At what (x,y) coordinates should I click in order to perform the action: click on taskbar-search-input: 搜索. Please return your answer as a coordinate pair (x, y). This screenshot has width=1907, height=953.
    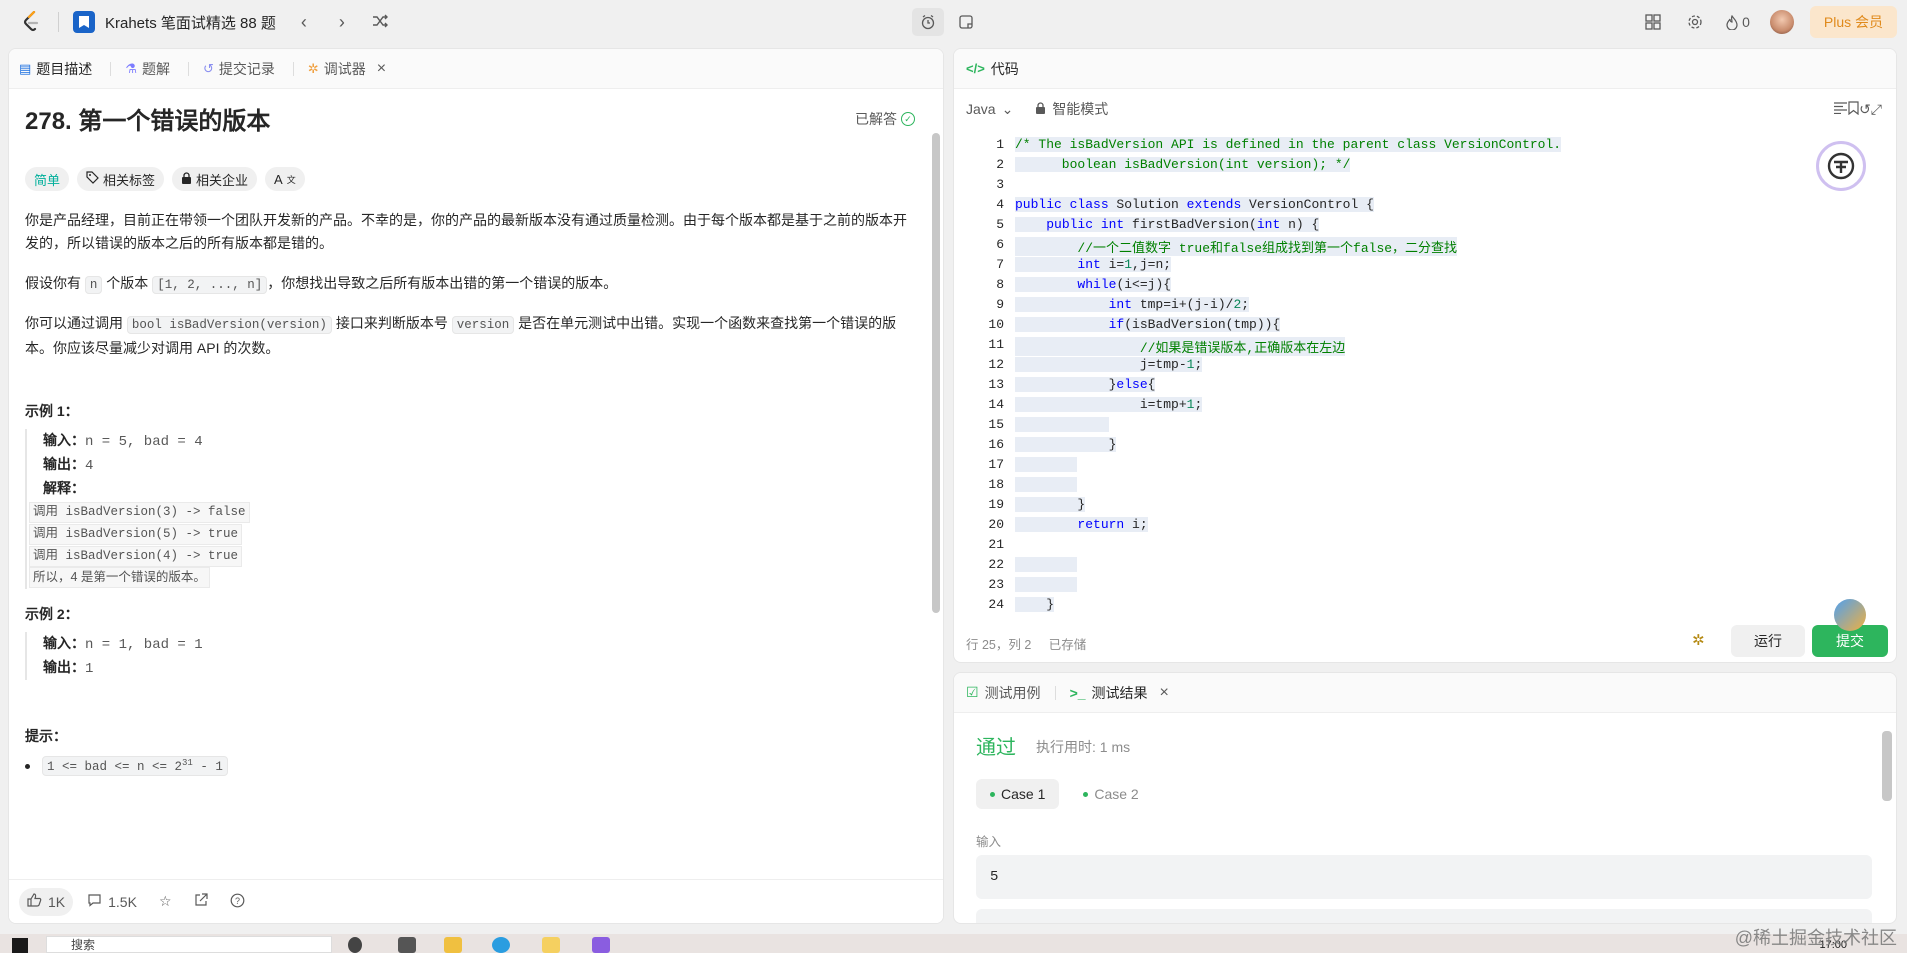
    Looking at the image, I should click on (189, 944).